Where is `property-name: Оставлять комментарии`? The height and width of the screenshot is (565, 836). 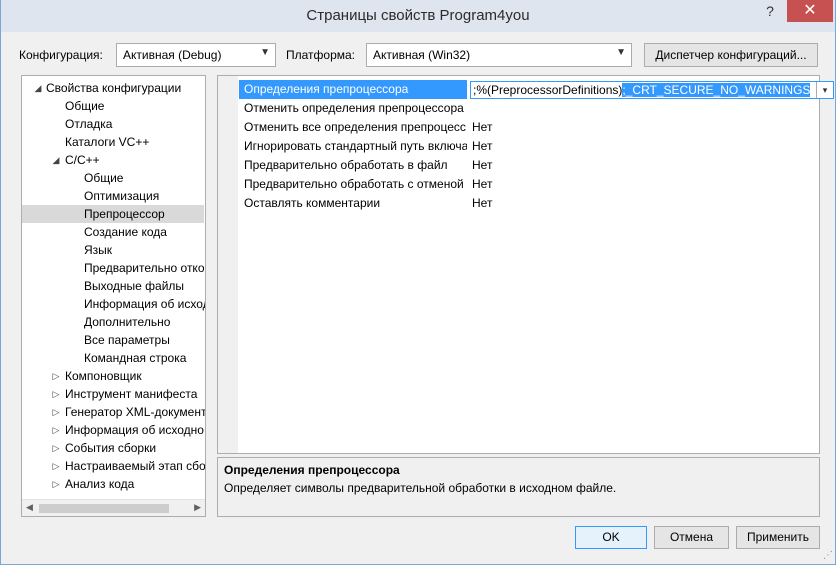 property-name: Оставлять комментарии is located at coordinates (353, 203).